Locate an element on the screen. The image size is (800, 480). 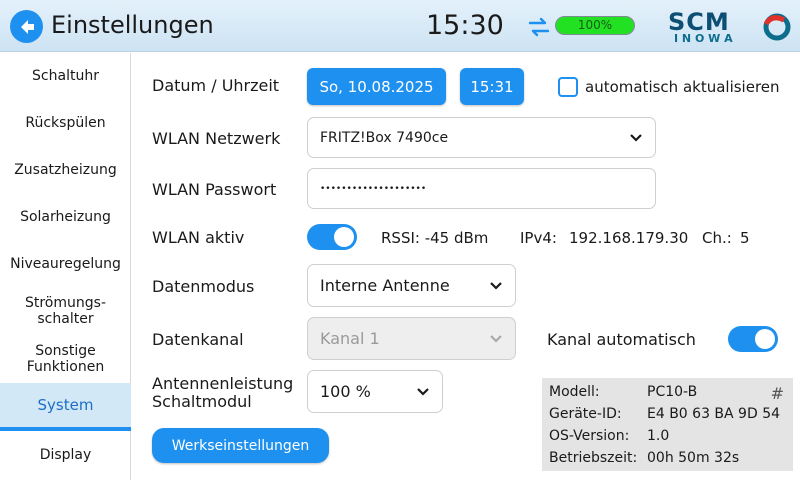
wlan-active-label: WLAN aktiv is located at coordinates (198, 237).